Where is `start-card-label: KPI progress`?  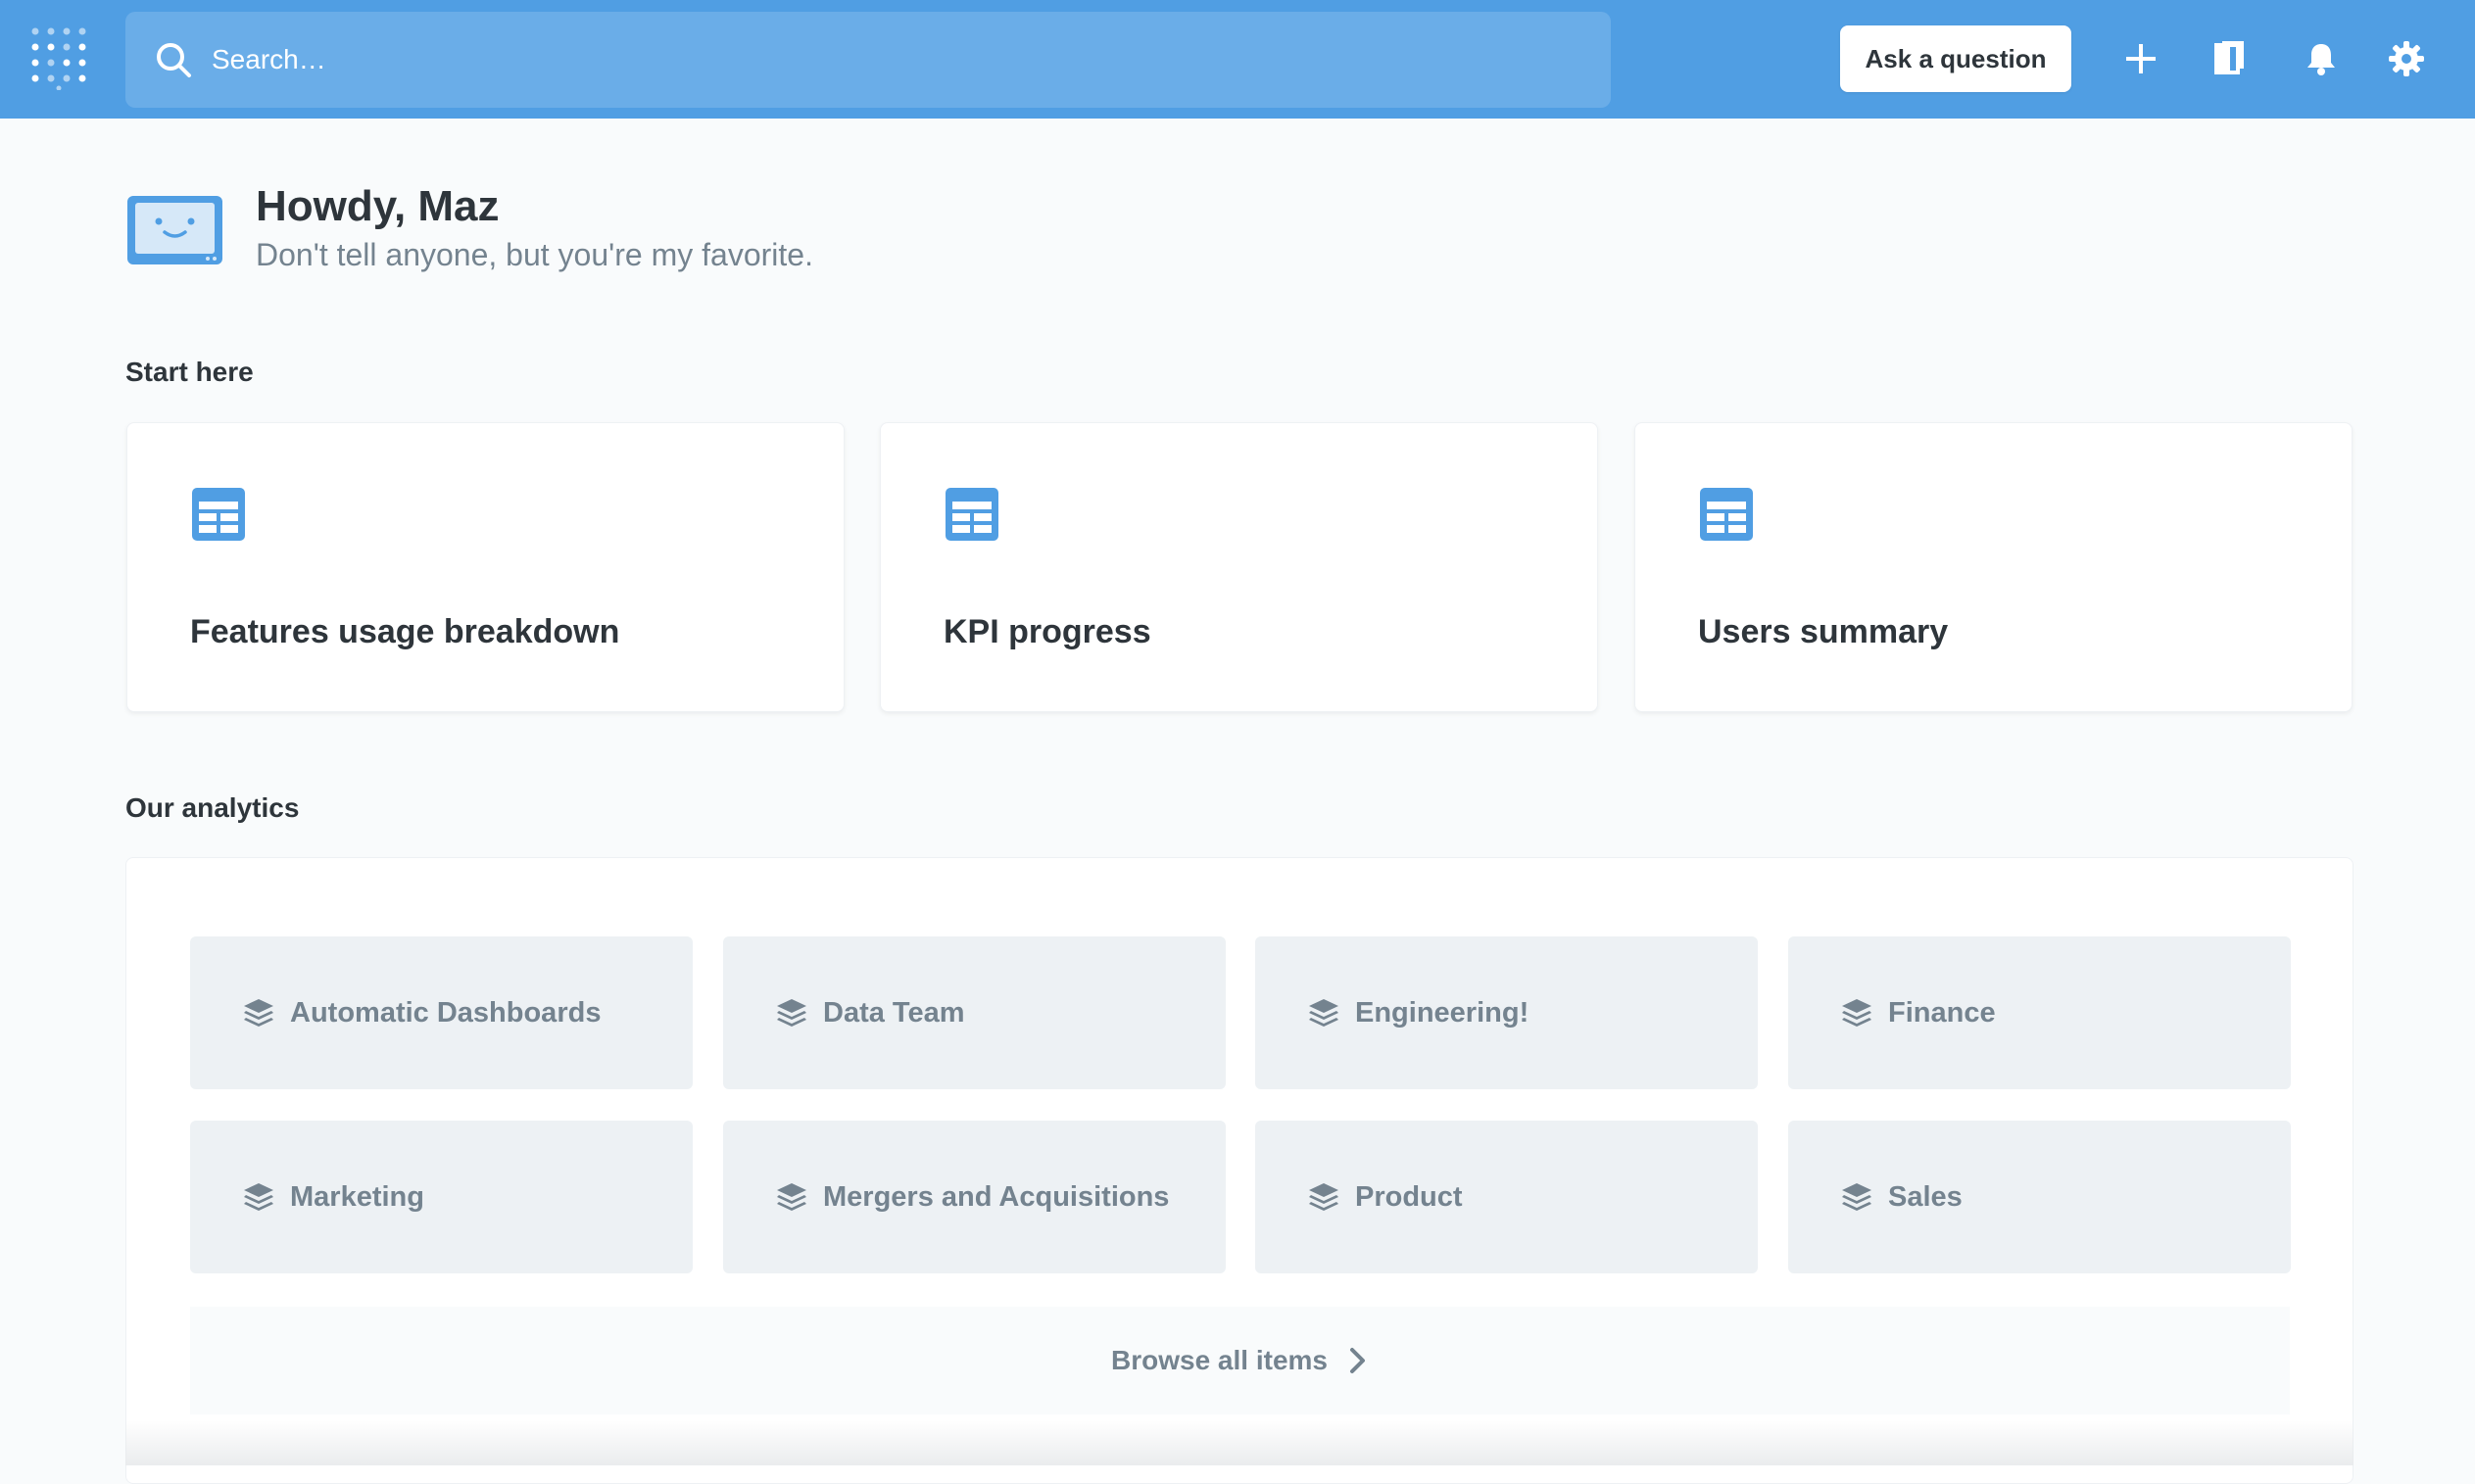 start-card-label: KPI progress is located at coordinates (1047, 631).